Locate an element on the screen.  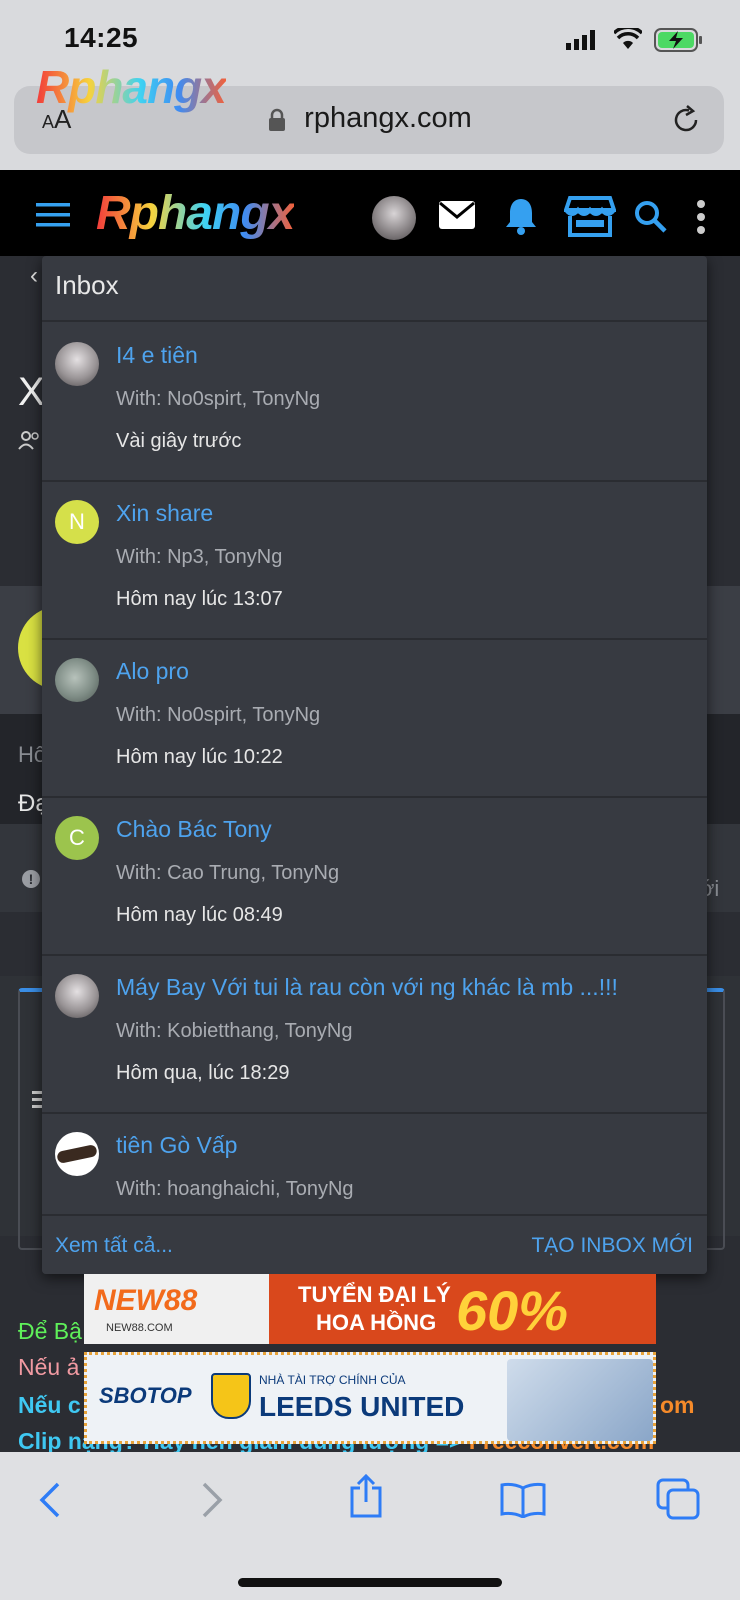
back-chevron-icon: ‹ is located at coordinates (34, 276).